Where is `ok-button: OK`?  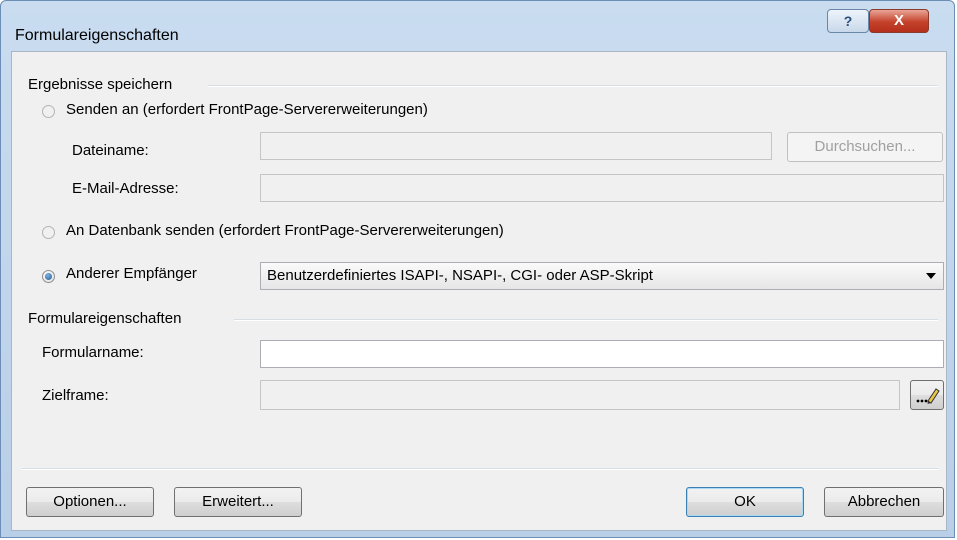 ok-button: OK is located at coordinates (745, 502).